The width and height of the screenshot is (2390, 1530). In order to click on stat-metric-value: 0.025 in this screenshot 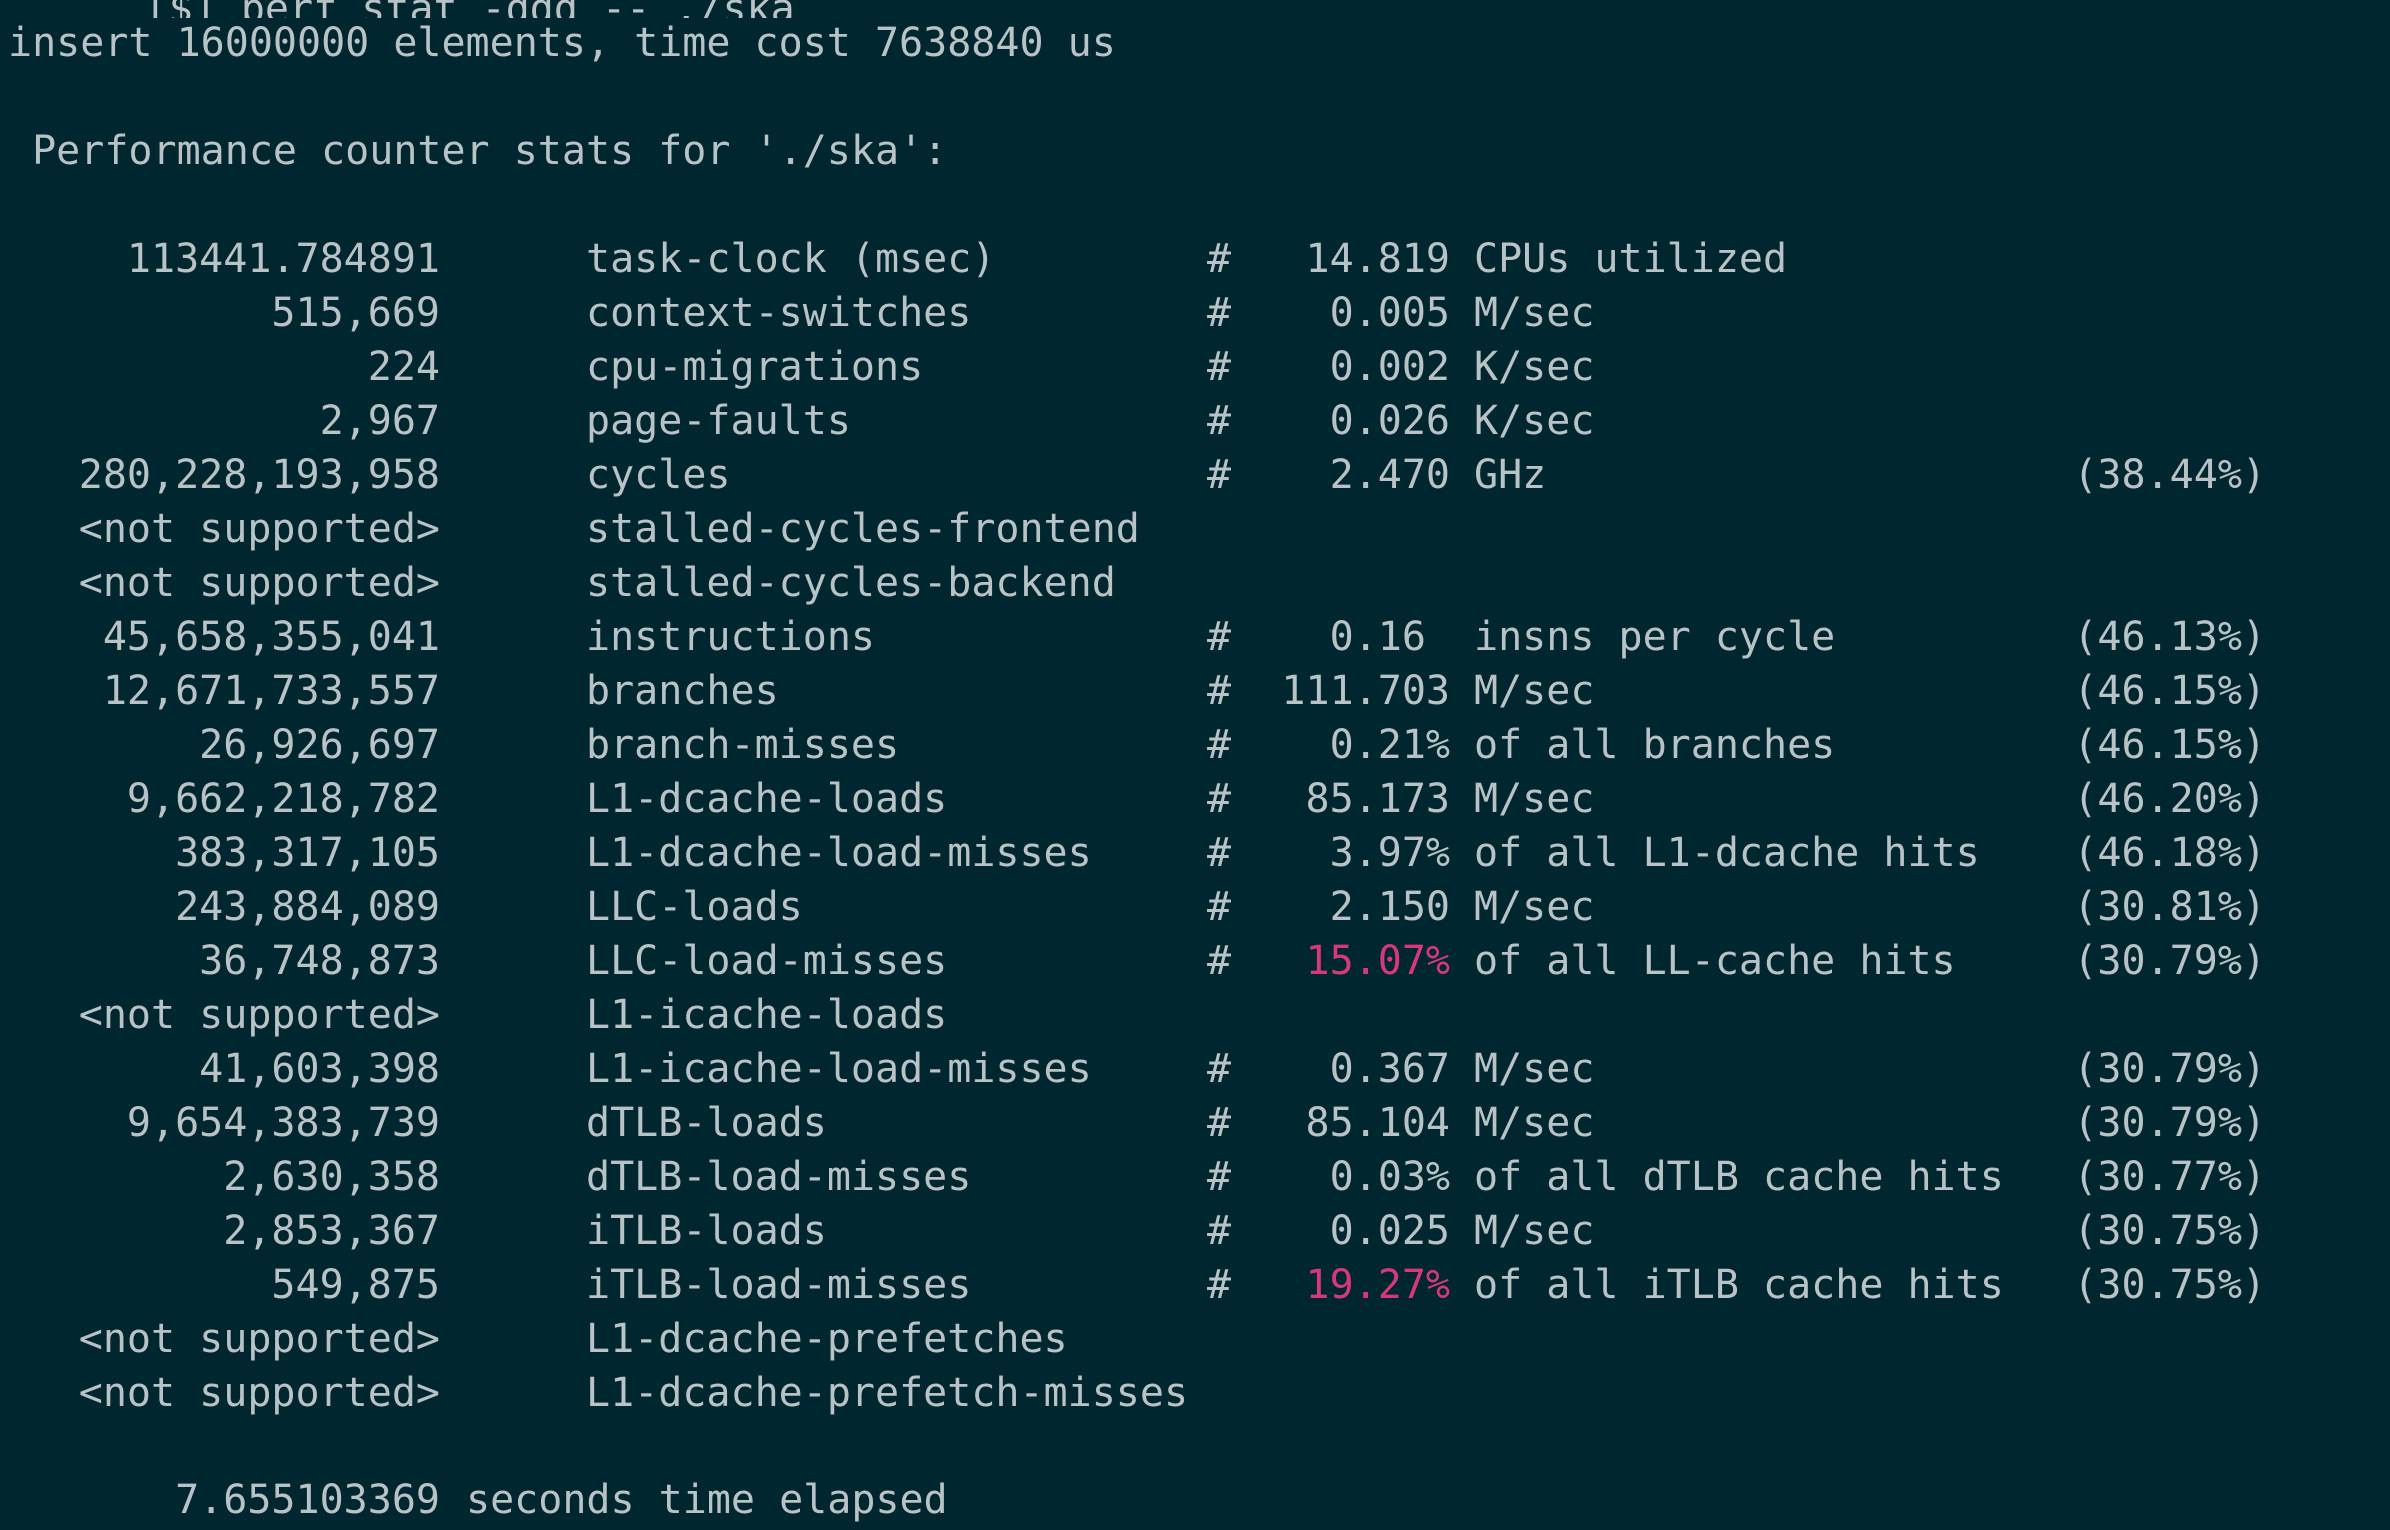, I will do `click(1389, 1231)`.